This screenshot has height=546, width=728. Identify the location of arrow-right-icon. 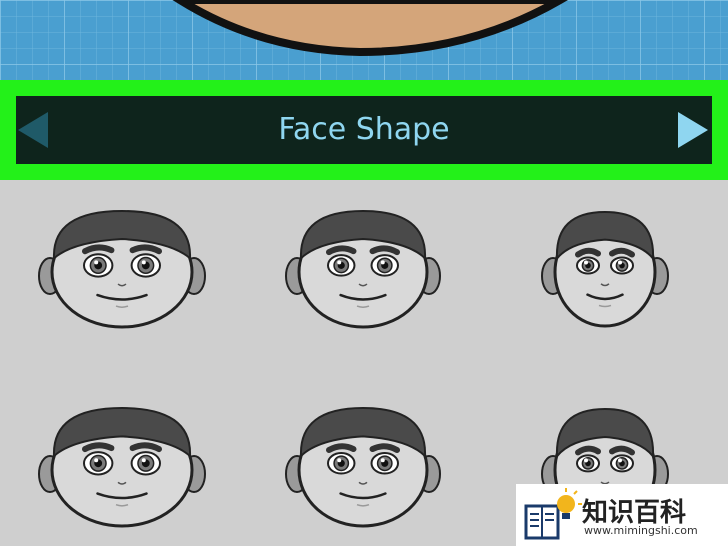
(693, 130).